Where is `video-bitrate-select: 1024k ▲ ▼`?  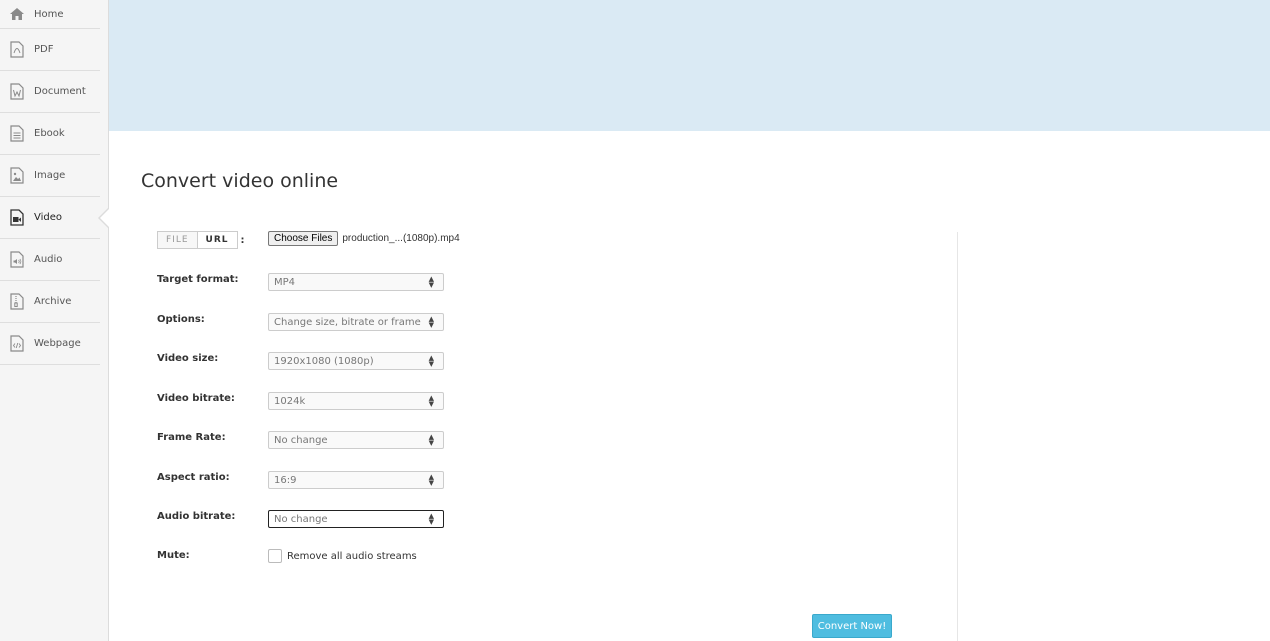 video-bitrate-select: 1024k ▲ ▼ is located at coordinates (356, 401).